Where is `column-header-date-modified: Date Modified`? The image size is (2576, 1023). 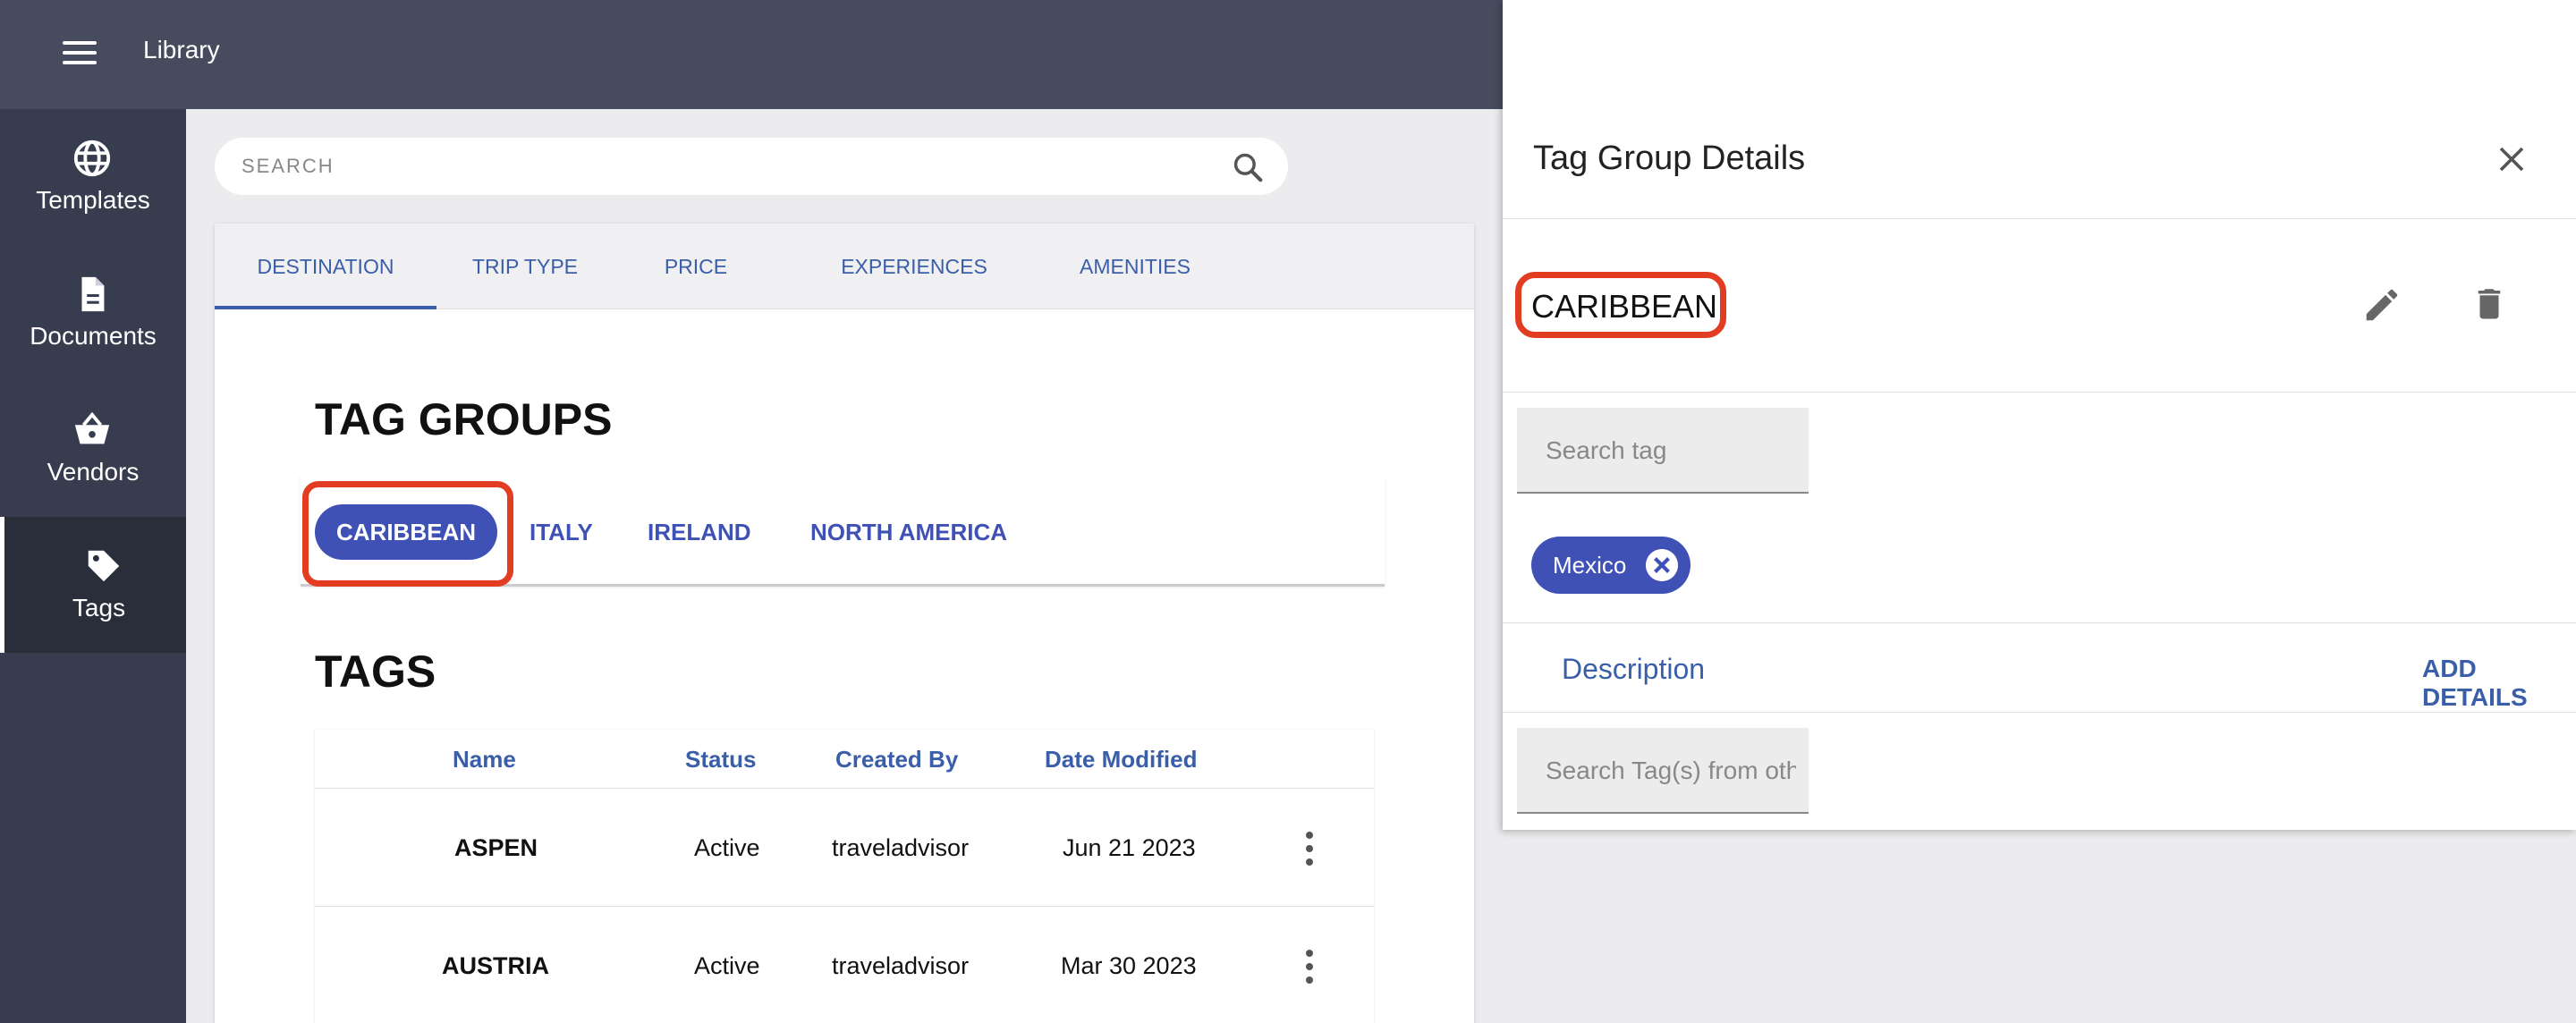 column-header-date-modified: Date Modified is located at coordinates (1121, 759).